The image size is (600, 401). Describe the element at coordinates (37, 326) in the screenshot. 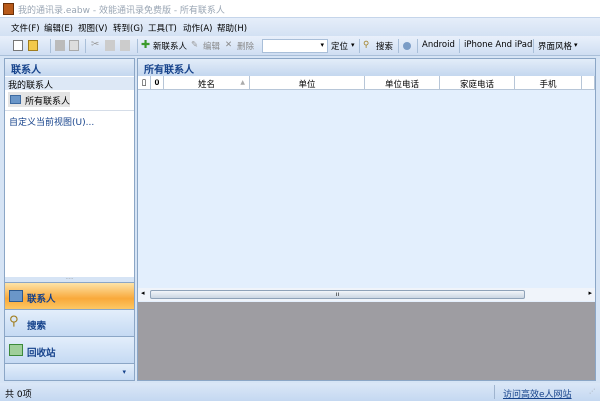

I see `nav-label: 搜索` at that location.